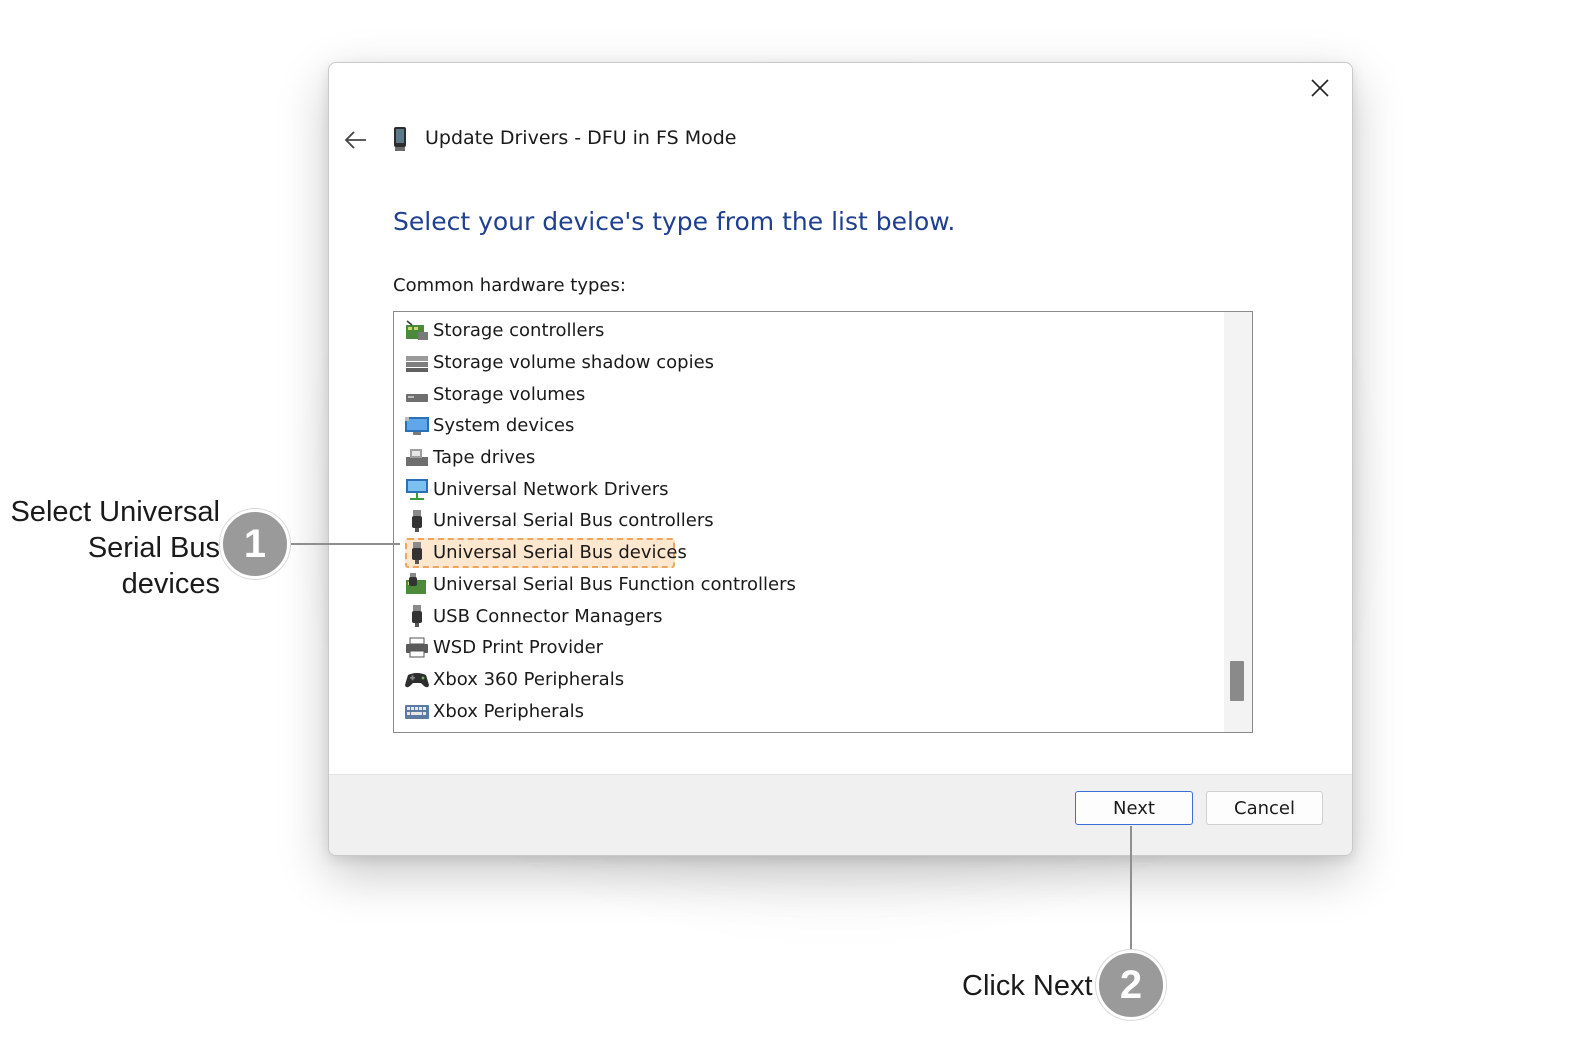 The width and height of the screenshot is (1588, 1046). What do you see at coordinates (1131, 889) in the screenshot?
I see `callout-2-leader-line` at bounding box center [1131, 889].